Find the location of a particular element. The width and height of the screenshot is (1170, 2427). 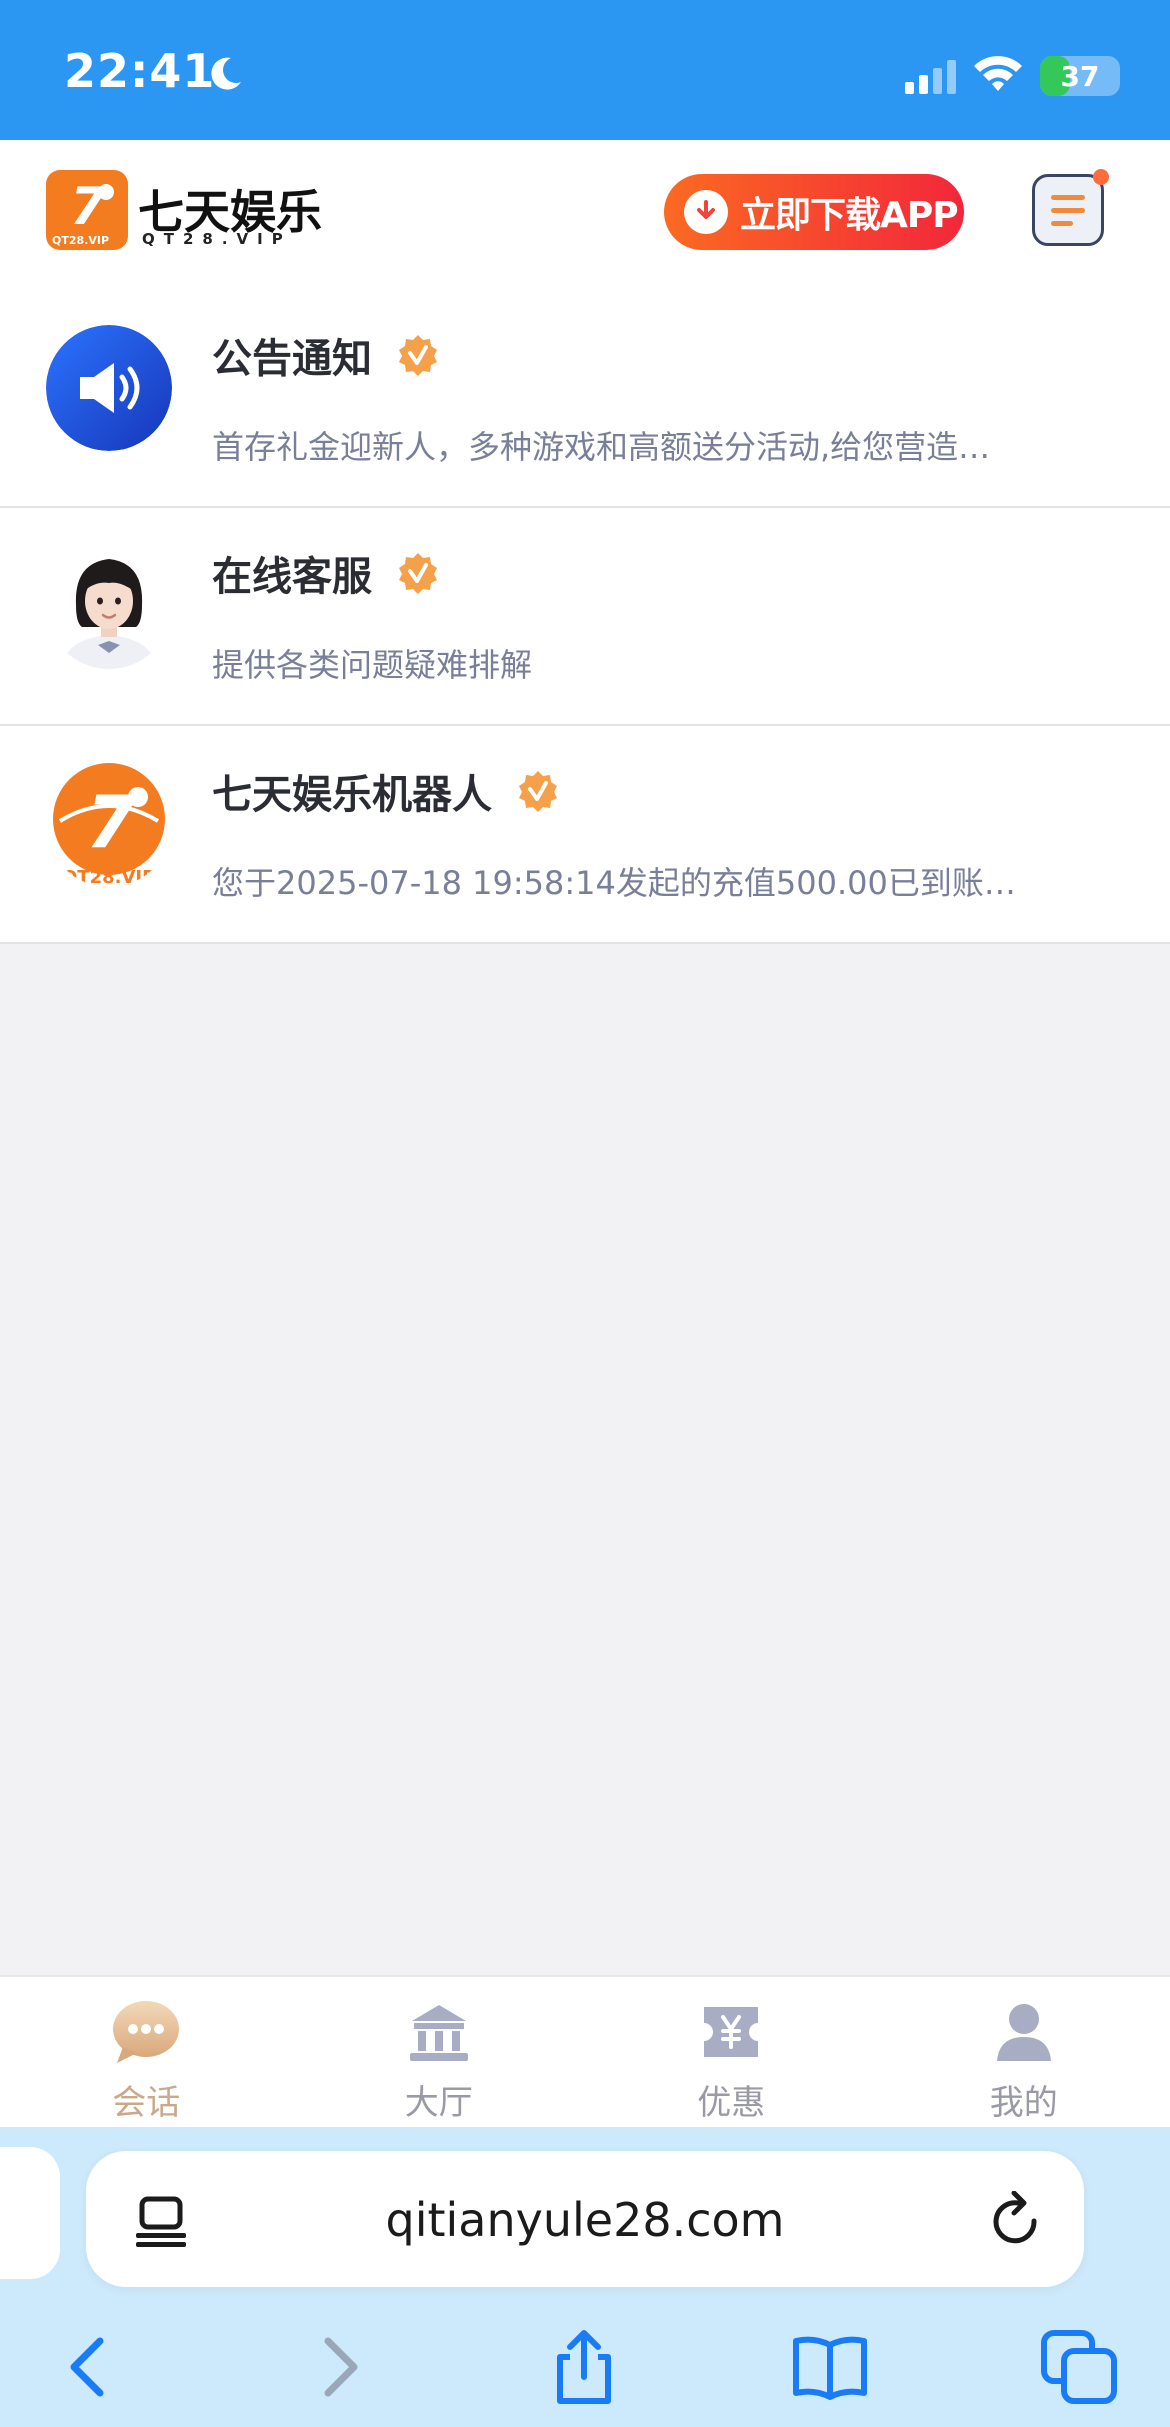

cellular-signal-icon is located at coordinates (930, 77).